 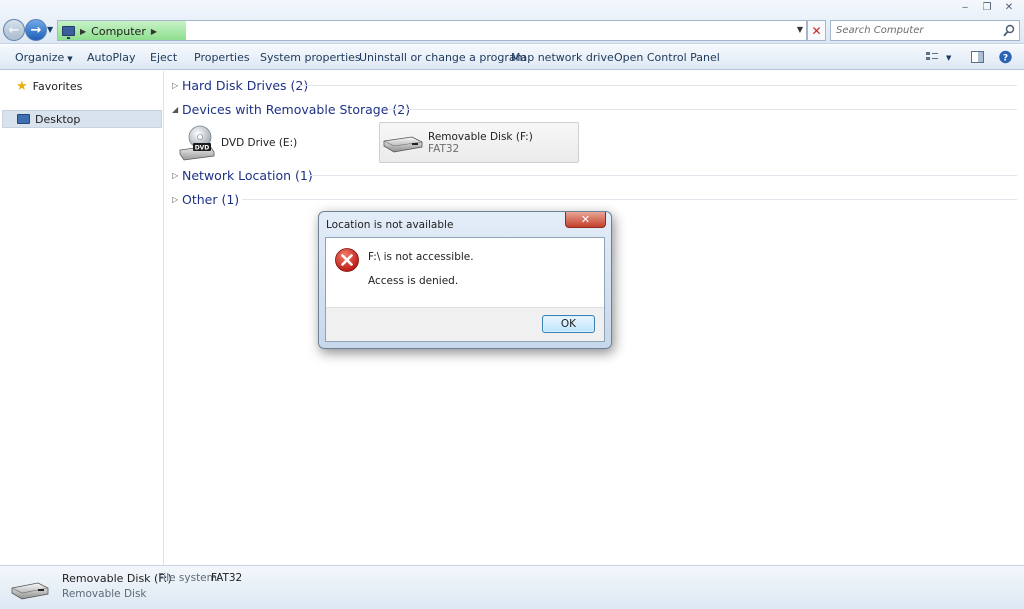 What do you see at coordinates (118, 31) in the screenshot?
I see `breadcrumb-computer: Computer` at bounding box center [118, 31].